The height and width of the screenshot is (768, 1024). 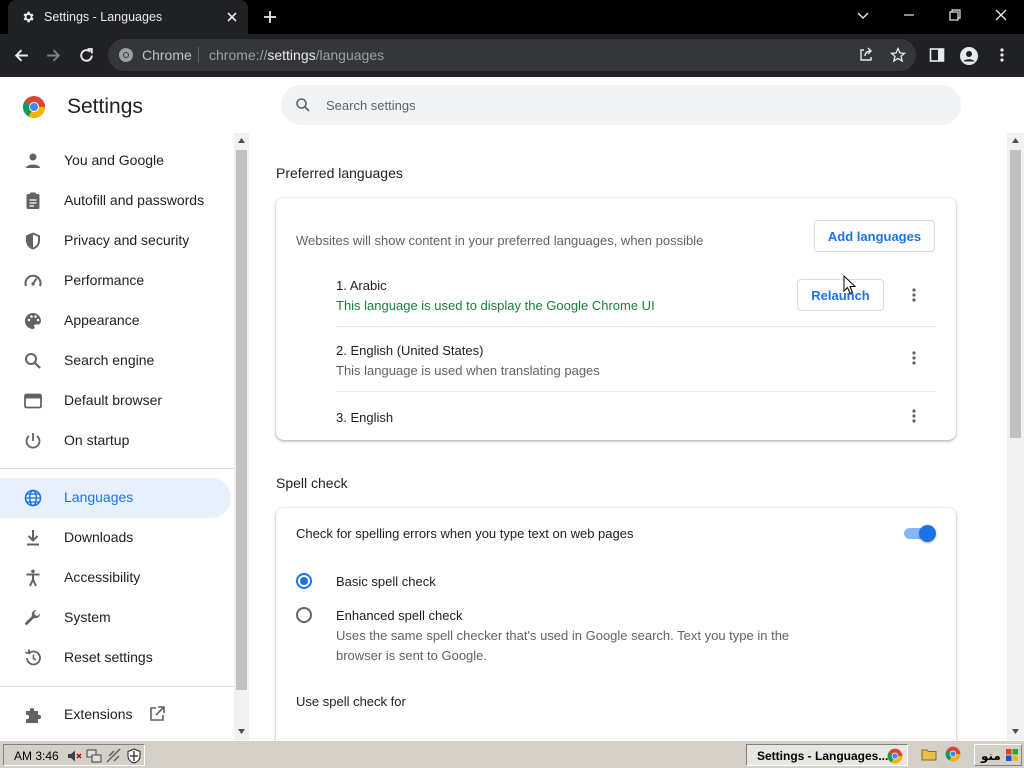 I want to click on windows-taskbar: AM 3:46 Settings - Languages... منو, so click(x=512, y=754).